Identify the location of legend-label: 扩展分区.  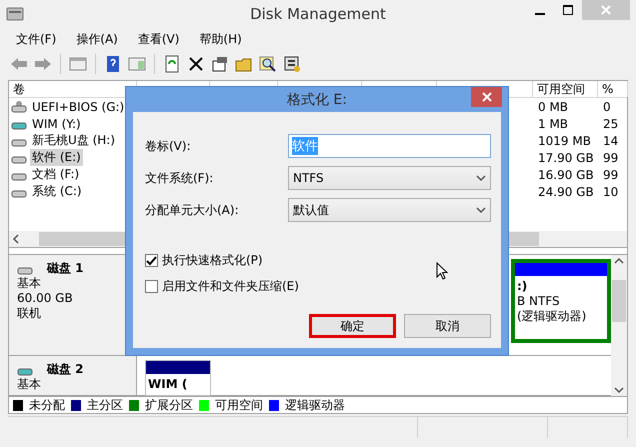
(169, 405).